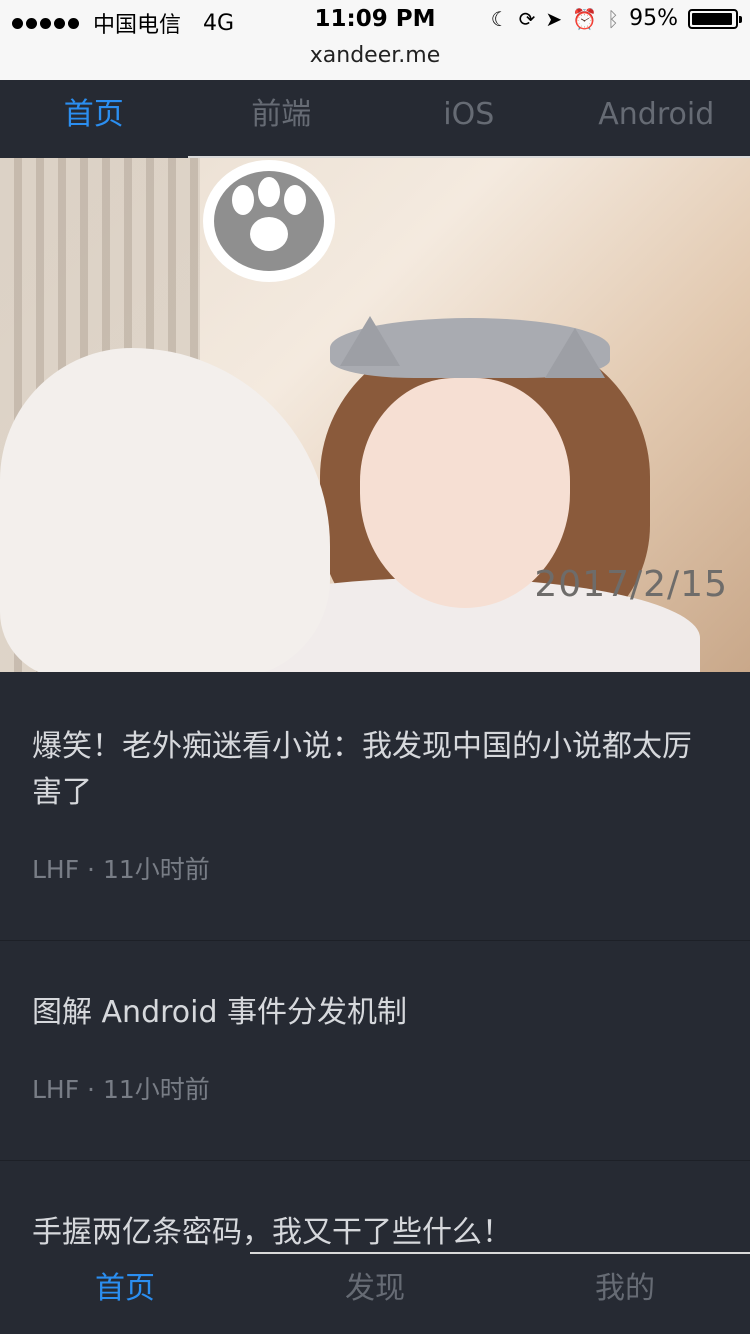 The height and width of the screenshot is (1334, 750). I want to click on moon-icon: ☾, so click(499, 18).